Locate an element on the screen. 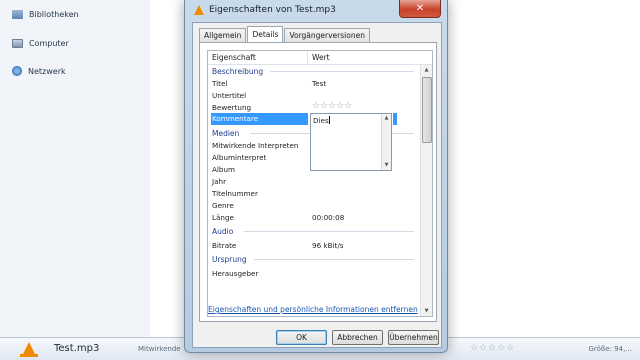 The image size is (640, 360). tab-details: Details is located at coordinates (265, 34).